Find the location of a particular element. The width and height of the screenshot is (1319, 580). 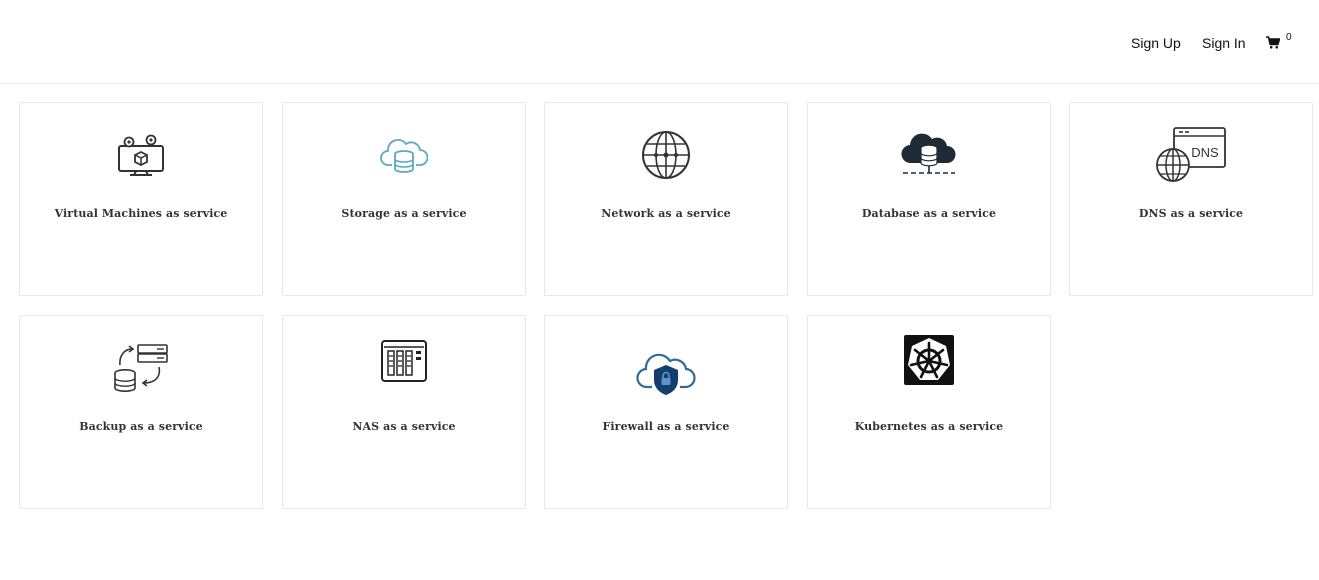

shopping-cart-icon is located at coordinates (1273, 42).